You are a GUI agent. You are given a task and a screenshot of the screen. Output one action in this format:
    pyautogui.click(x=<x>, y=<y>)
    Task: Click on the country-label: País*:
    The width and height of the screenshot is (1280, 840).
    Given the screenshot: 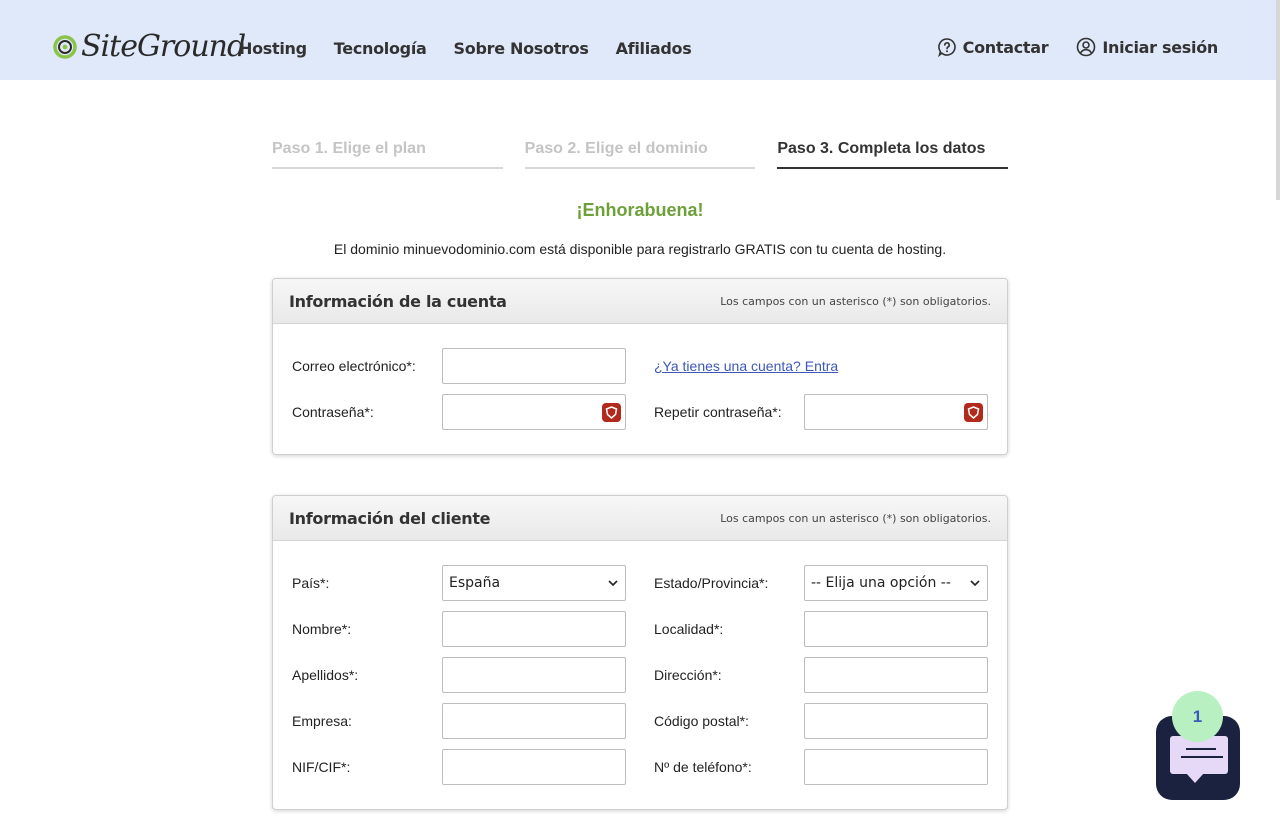 What is the action you would take?
    pyautogui.click(x=311, y=583)
    